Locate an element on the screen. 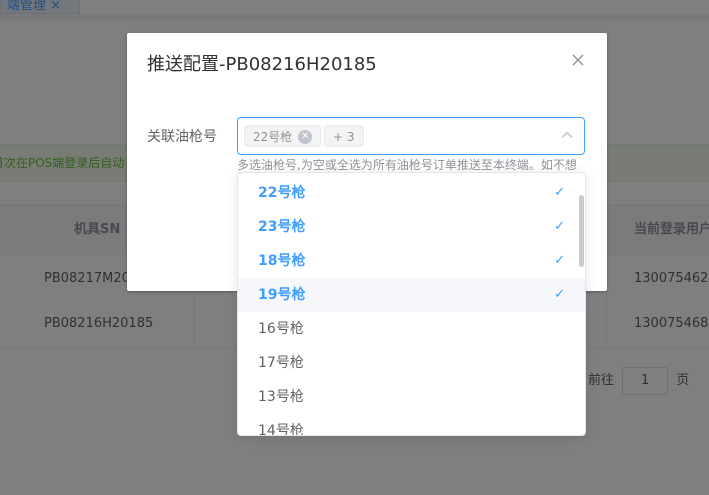 This screenshot has width=709, height=495. option-label: 22号枪 is located at coordinates (282, 193).